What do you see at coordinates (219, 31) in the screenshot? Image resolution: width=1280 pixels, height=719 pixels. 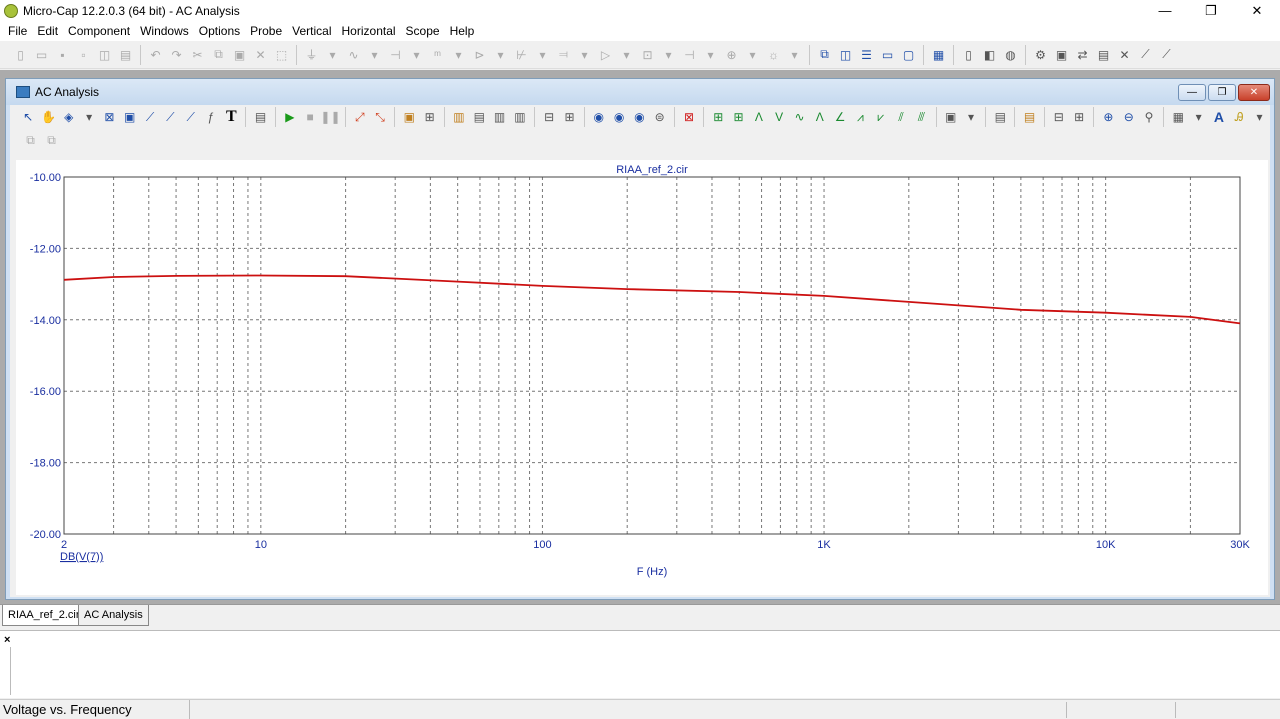 I see `menu-options: Options` at bounding box center [219, 31].